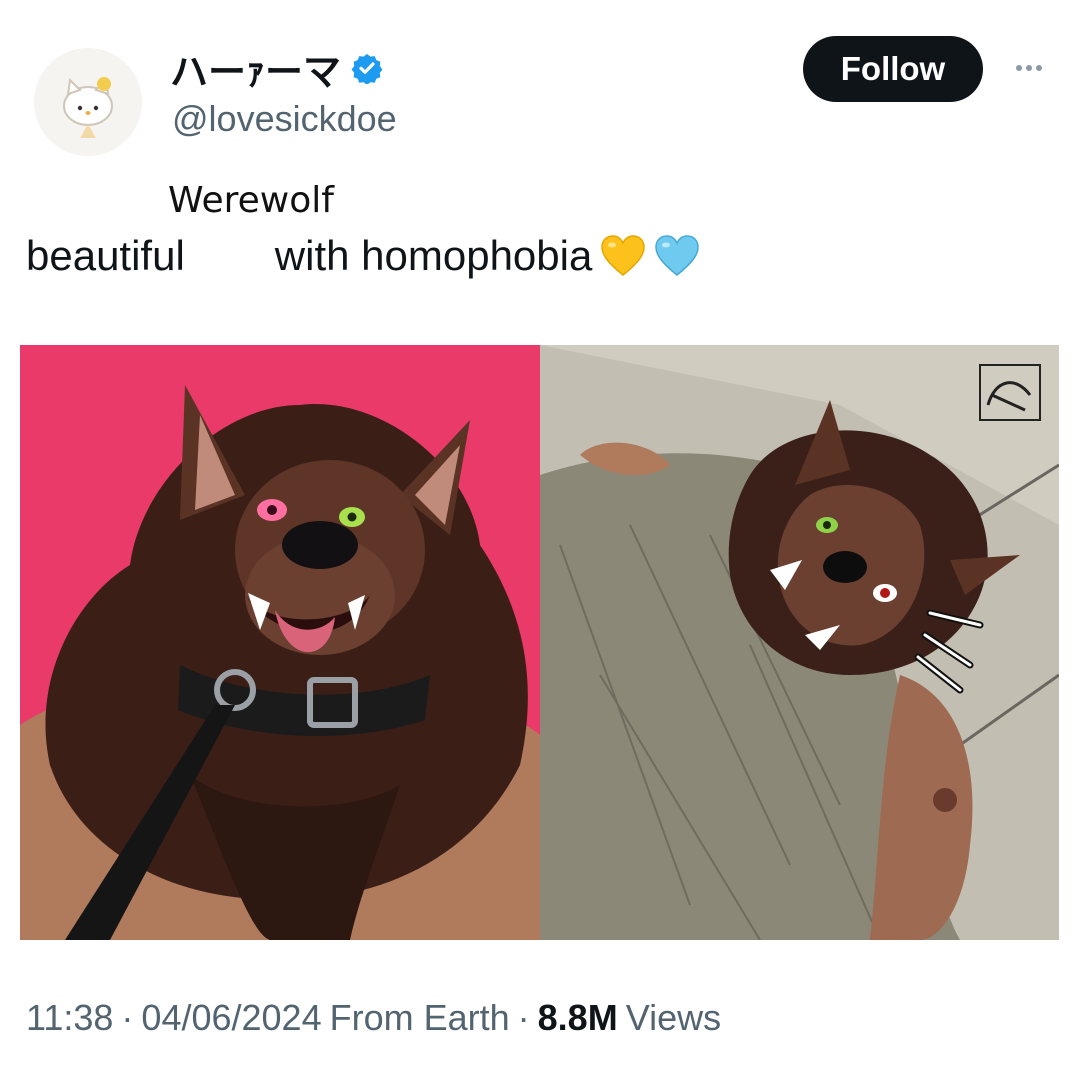 The image size is (1080, 1080). I want to click on display-name-row: ハーｧーマ, so click(276, 69).